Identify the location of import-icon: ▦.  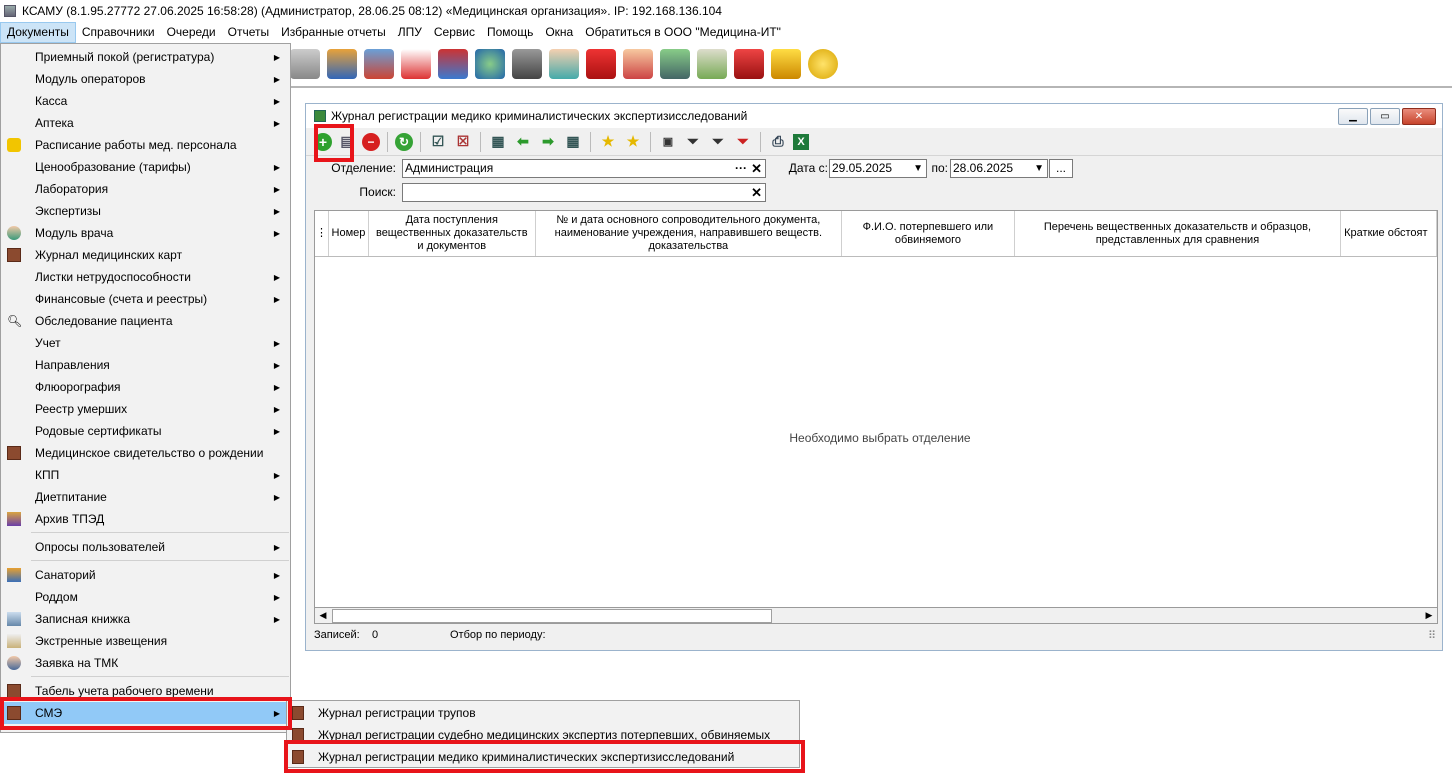
(573, 142).